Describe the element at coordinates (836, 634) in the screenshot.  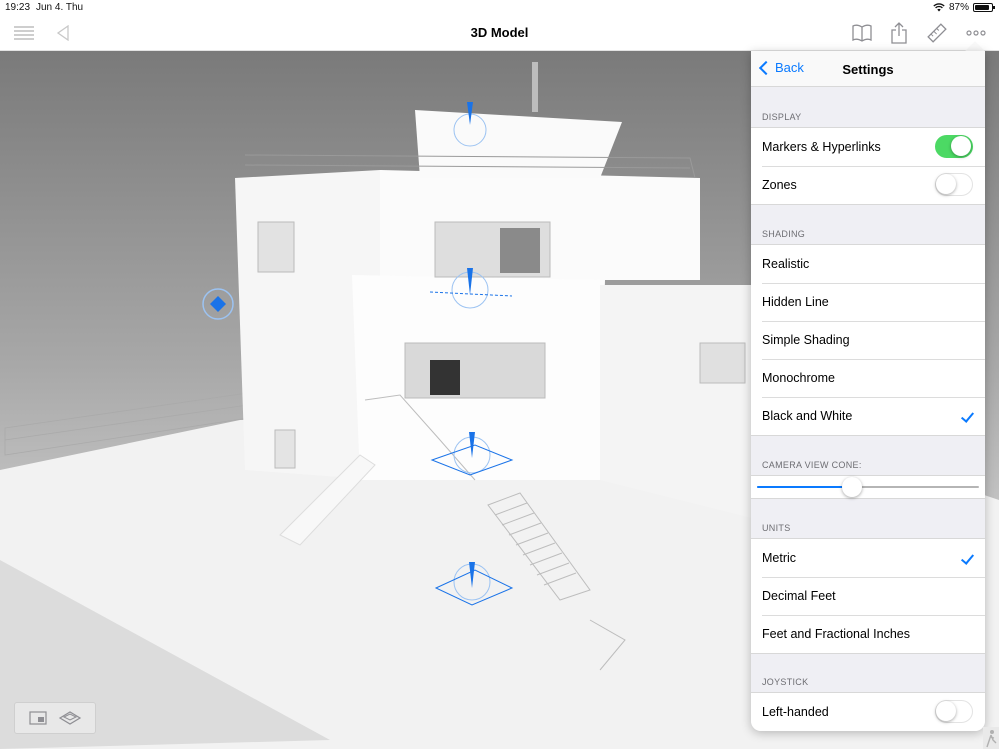
I see `row-label: Feet and Fractional Inches` at that location.